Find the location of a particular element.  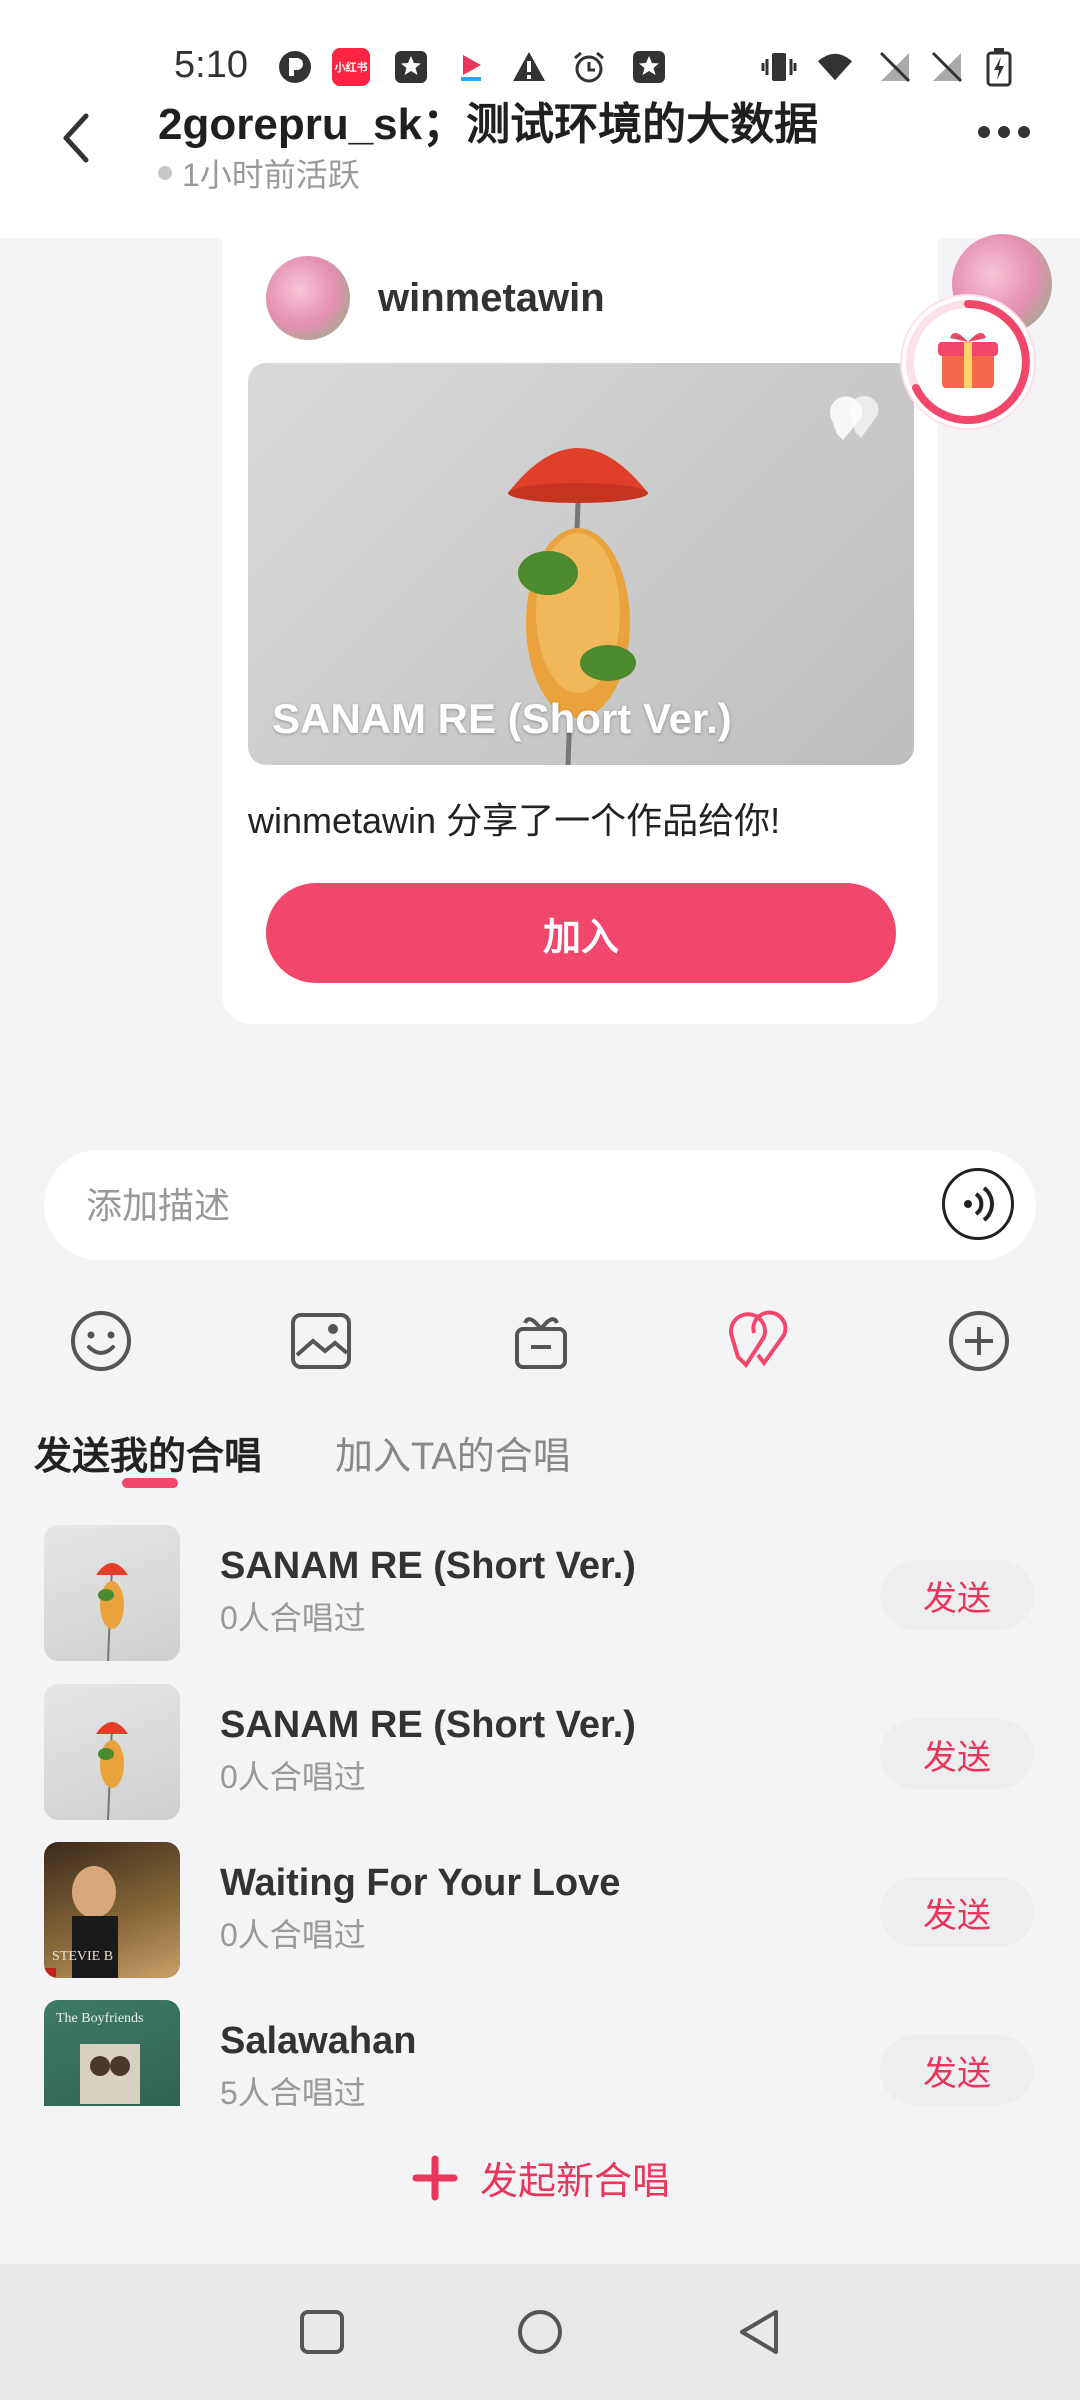

chevron-left-icon is located at coordinates (76, 138).